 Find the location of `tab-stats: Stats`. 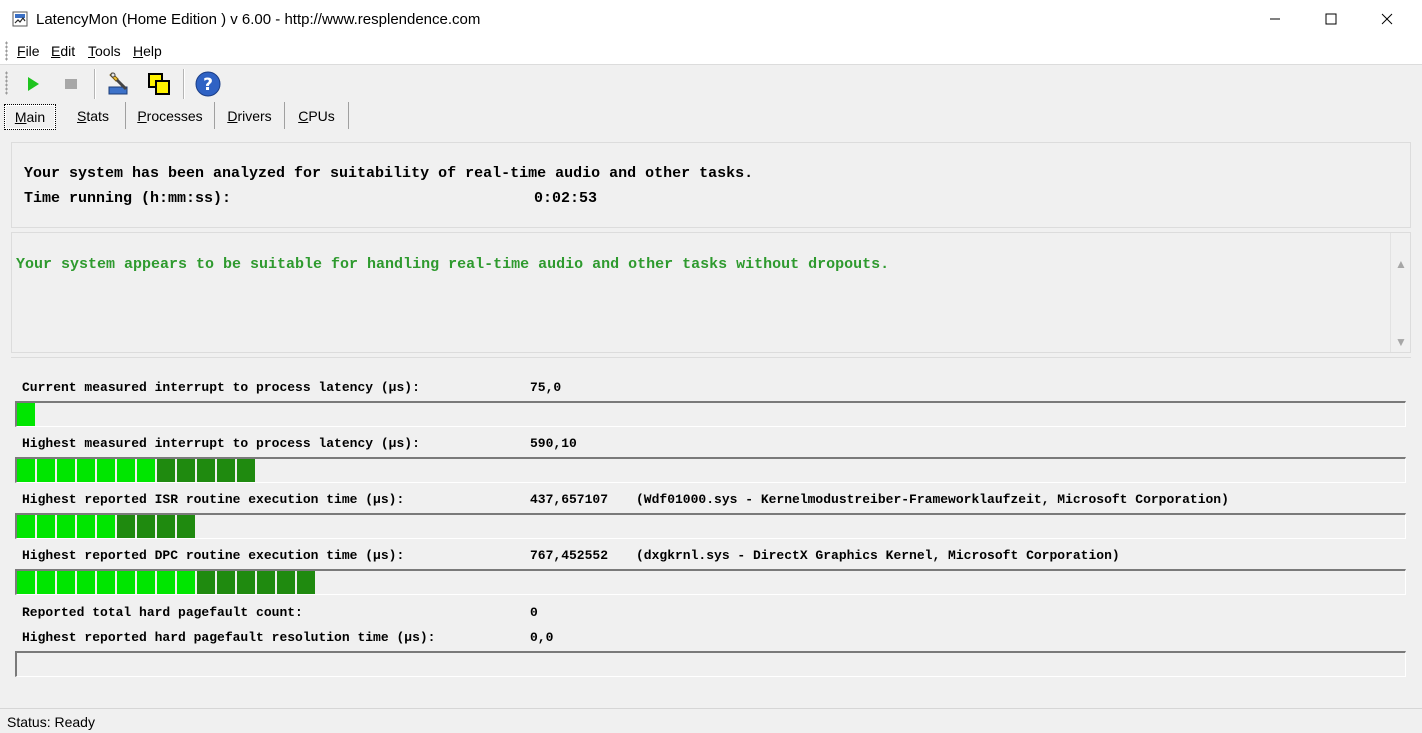

tab-stats: Stats is located at coordinates (93, 115).